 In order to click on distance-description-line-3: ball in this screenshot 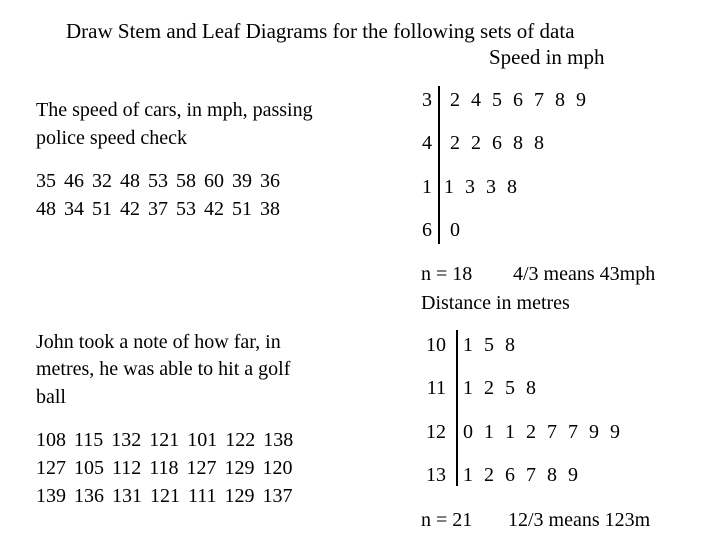, I will do `click(51, 397)`.